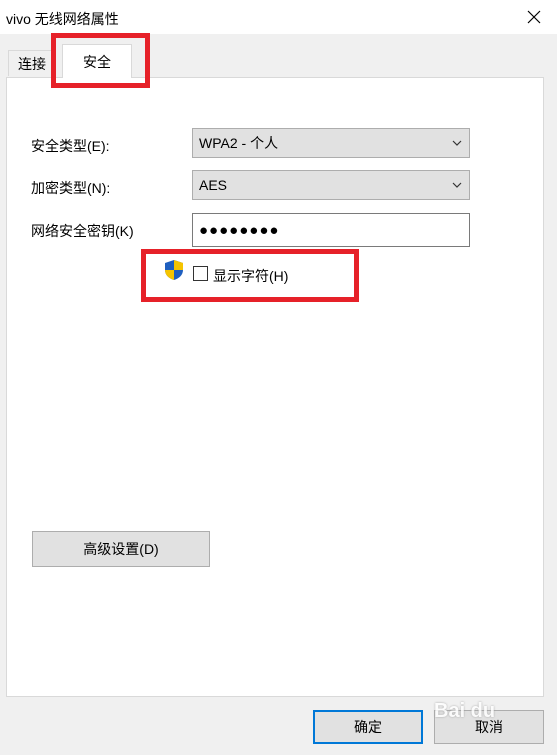  I want to click on cancel-button: 取消, so click(489, 727).